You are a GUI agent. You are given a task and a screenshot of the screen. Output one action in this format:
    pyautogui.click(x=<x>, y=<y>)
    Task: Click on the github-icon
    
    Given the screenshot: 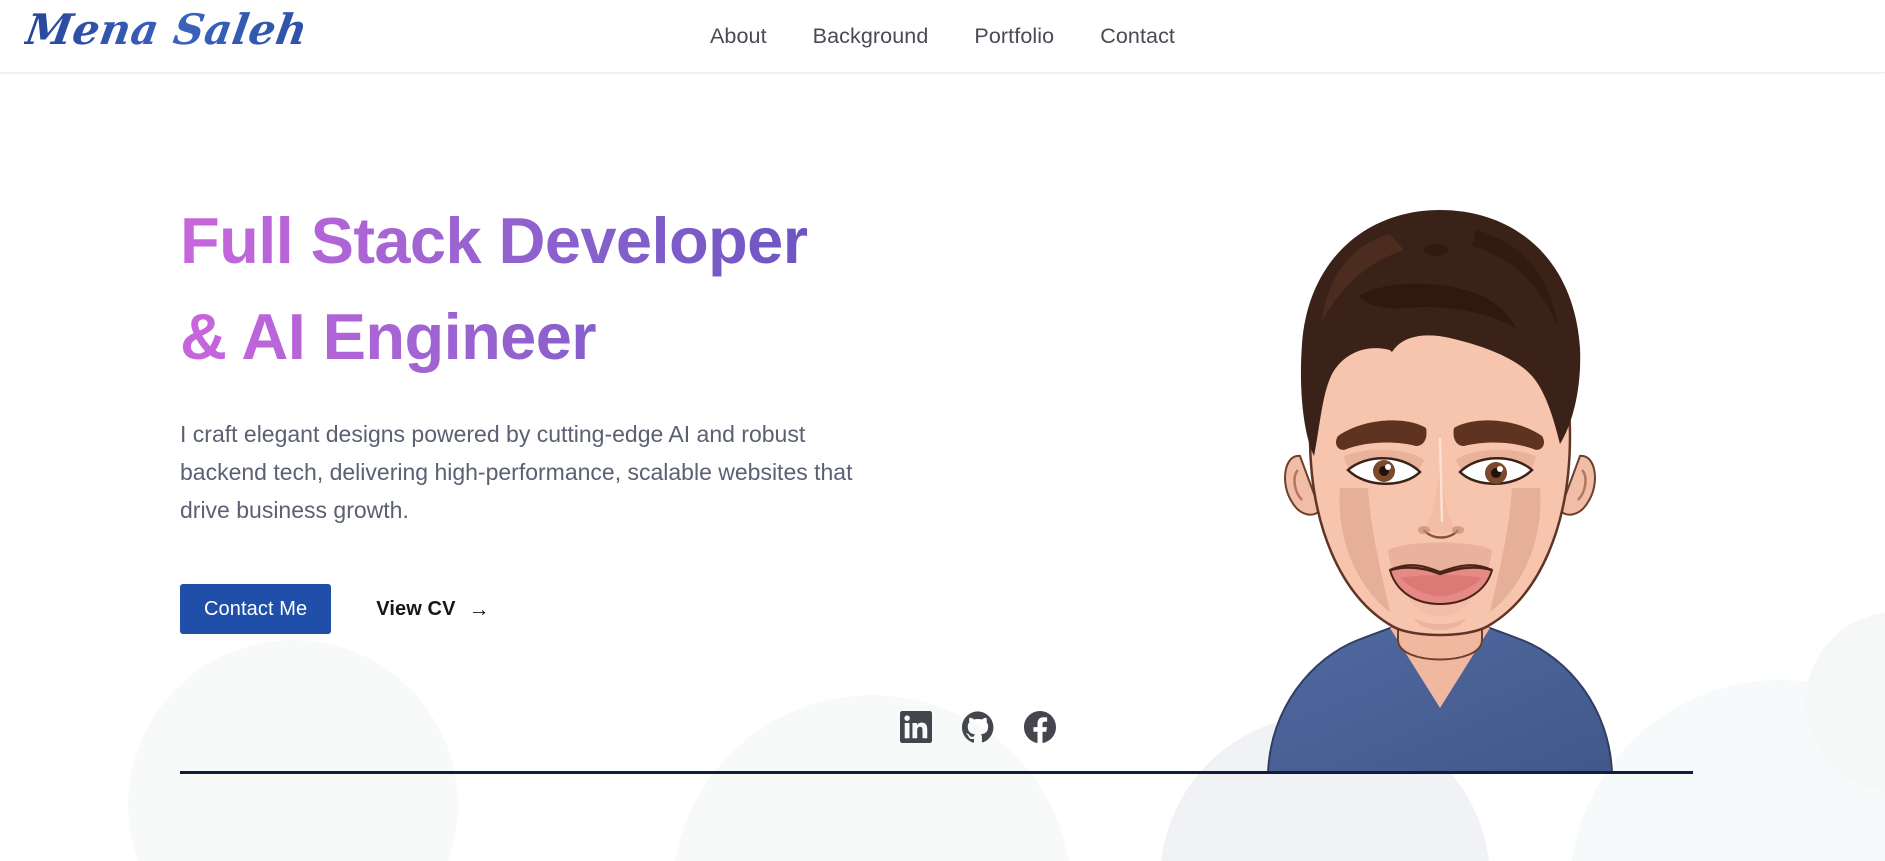 What is the action you would take?
    pyautogui.click(x=978, y=727)
    